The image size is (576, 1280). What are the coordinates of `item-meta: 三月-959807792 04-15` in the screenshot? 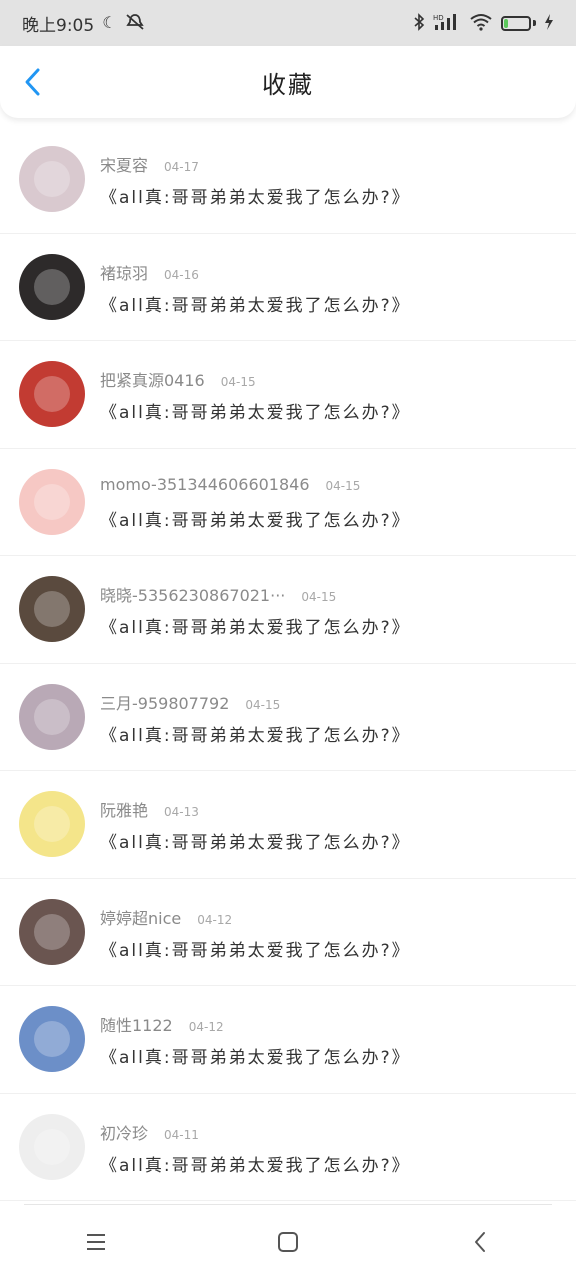 It's located at (190, 702).